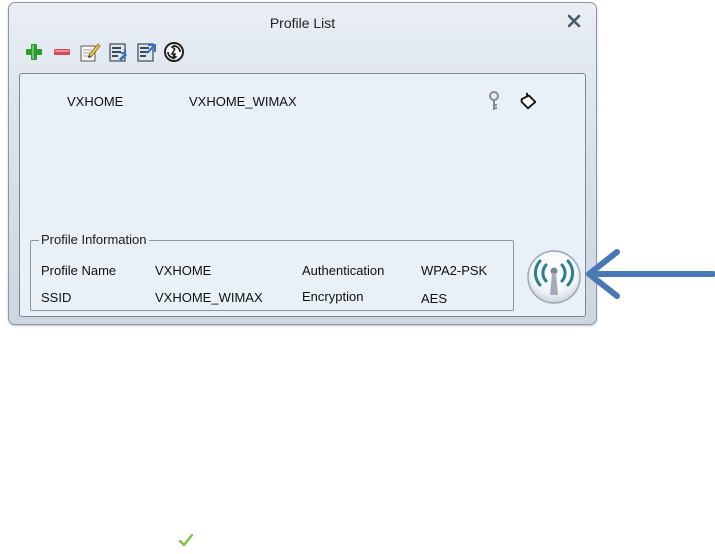 The width and height of the screenshot is (715, 554). Describe the element at coordinates (183, 270) in the screenshot. I see `profile-name-value: VXHOME` at that location.